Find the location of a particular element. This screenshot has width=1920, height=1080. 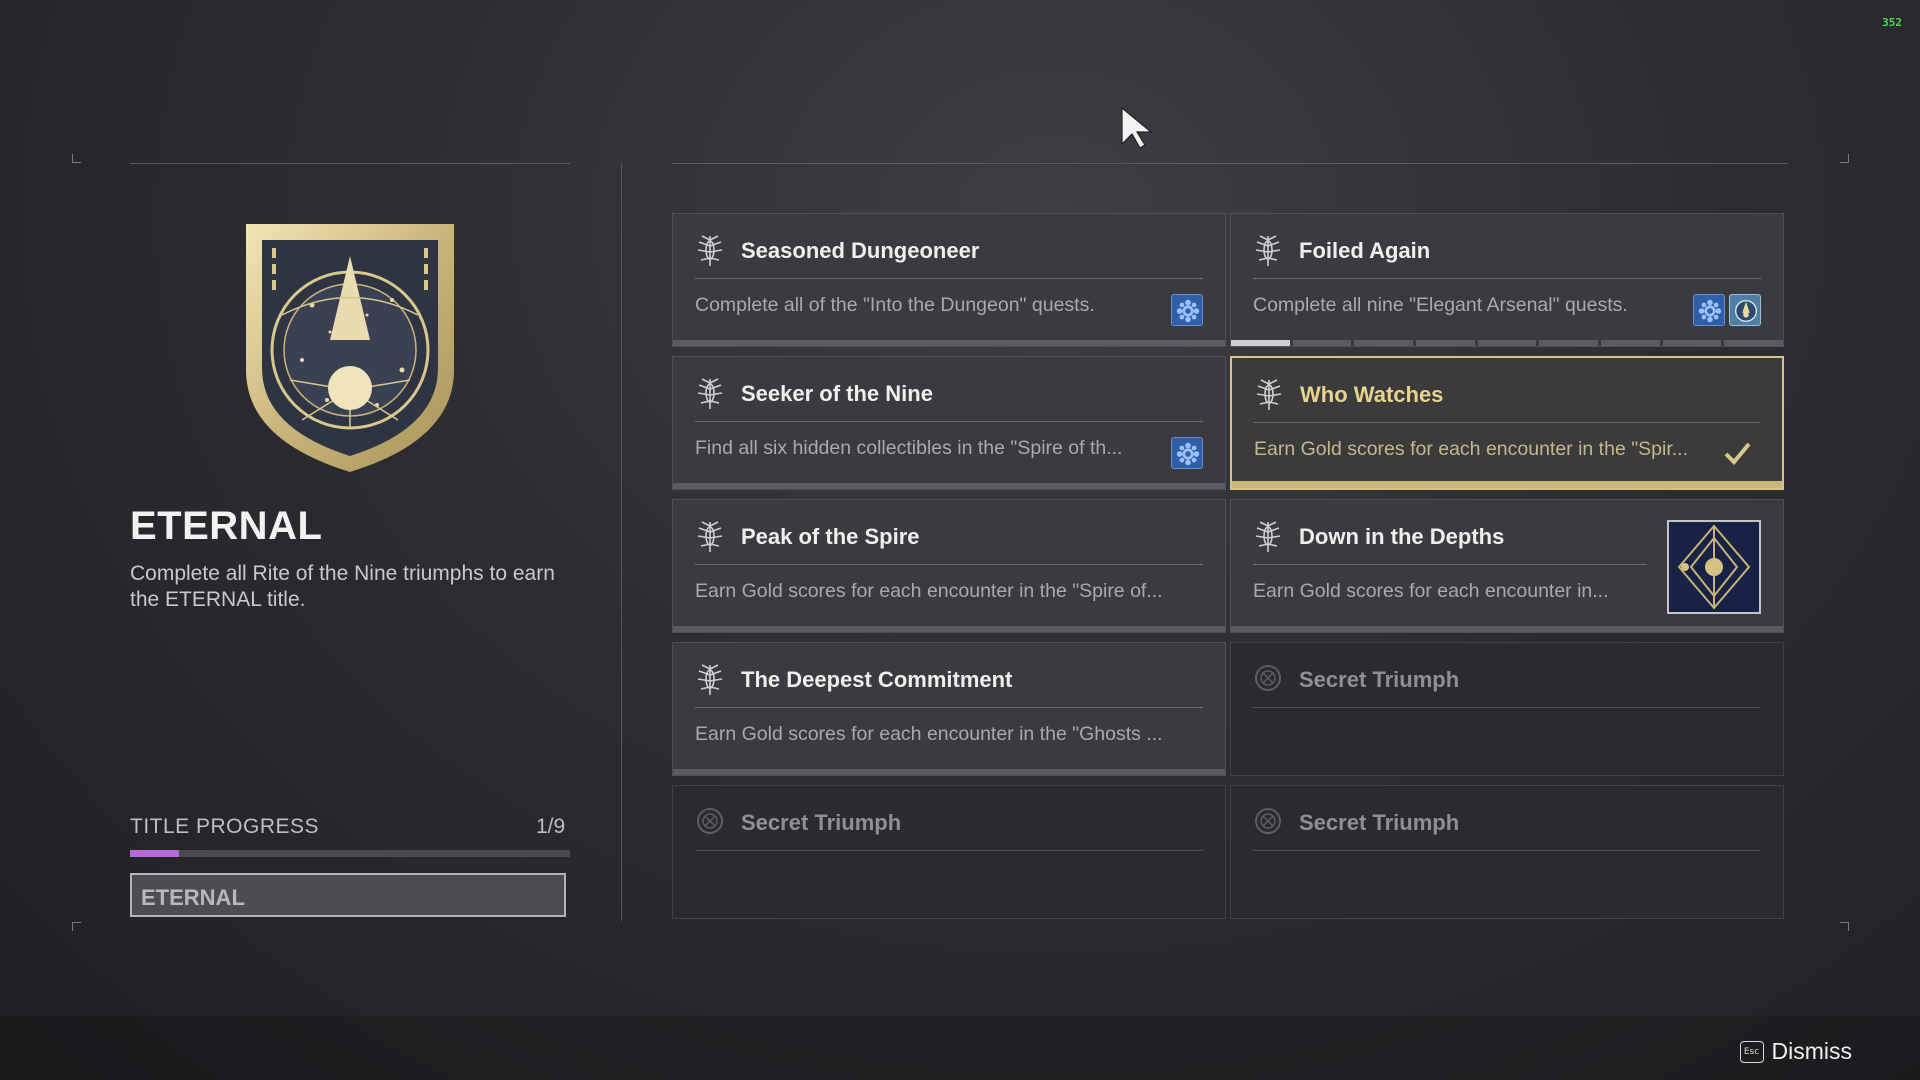

fps-counter: 352 is located at coordinates (1892, 22).